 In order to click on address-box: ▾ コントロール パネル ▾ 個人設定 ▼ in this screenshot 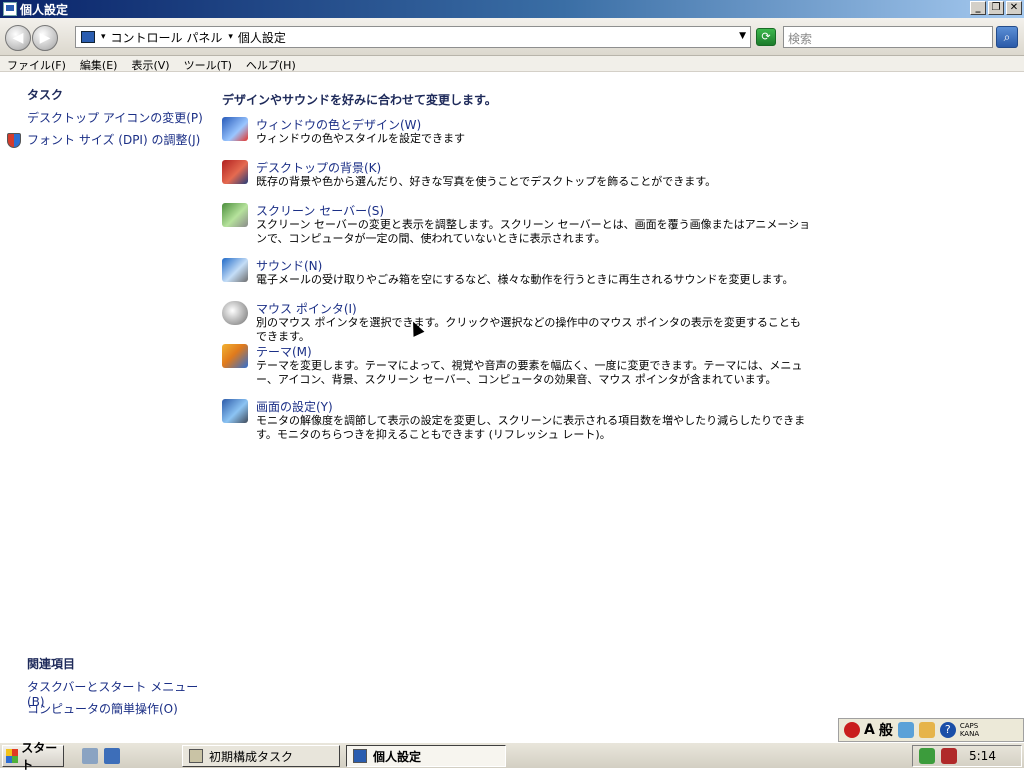, I will do `click(413, 37)`.